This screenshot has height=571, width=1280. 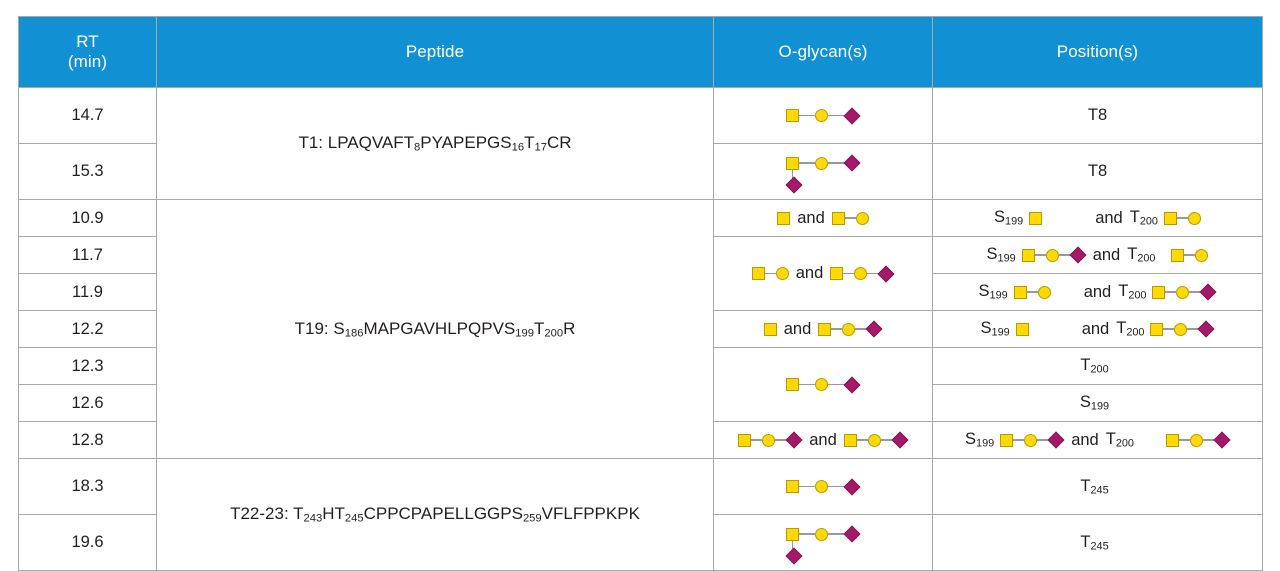 I want to click on neuac-diamond-icon-branch, so click(x=794, y=185).